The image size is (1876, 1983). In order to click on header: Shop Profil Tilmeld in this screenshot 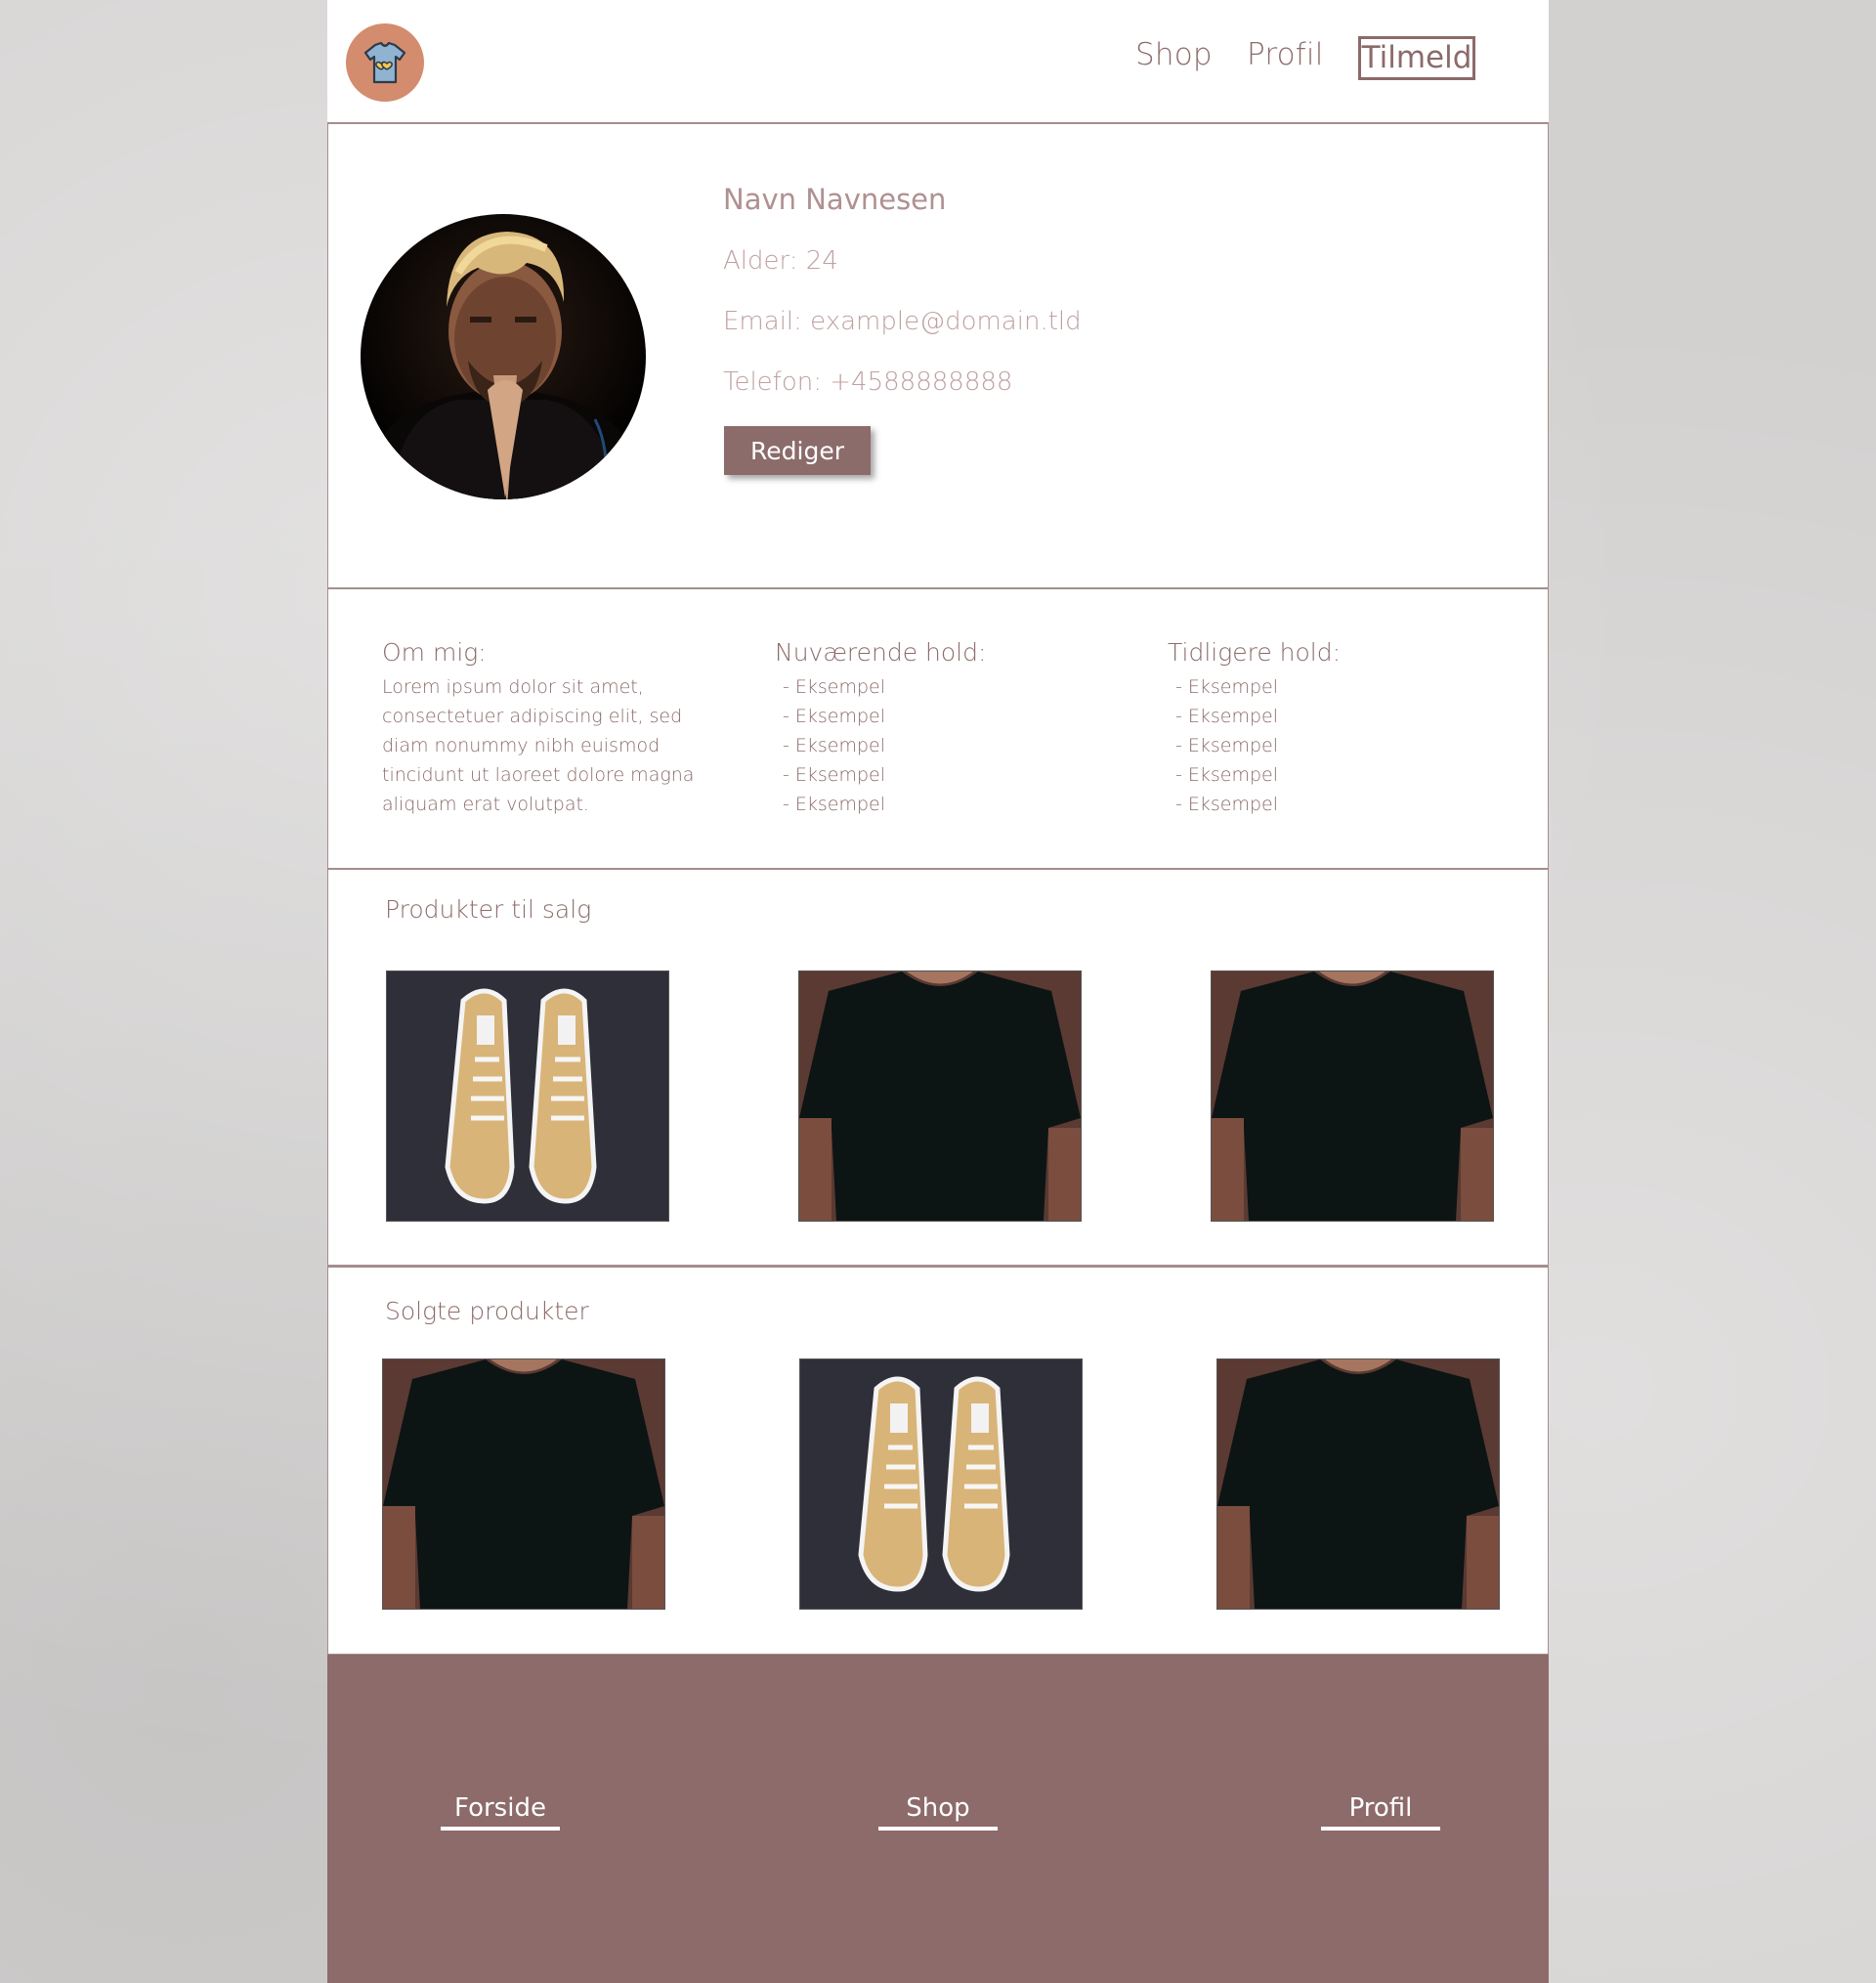, I will do `click(938, 62)`.